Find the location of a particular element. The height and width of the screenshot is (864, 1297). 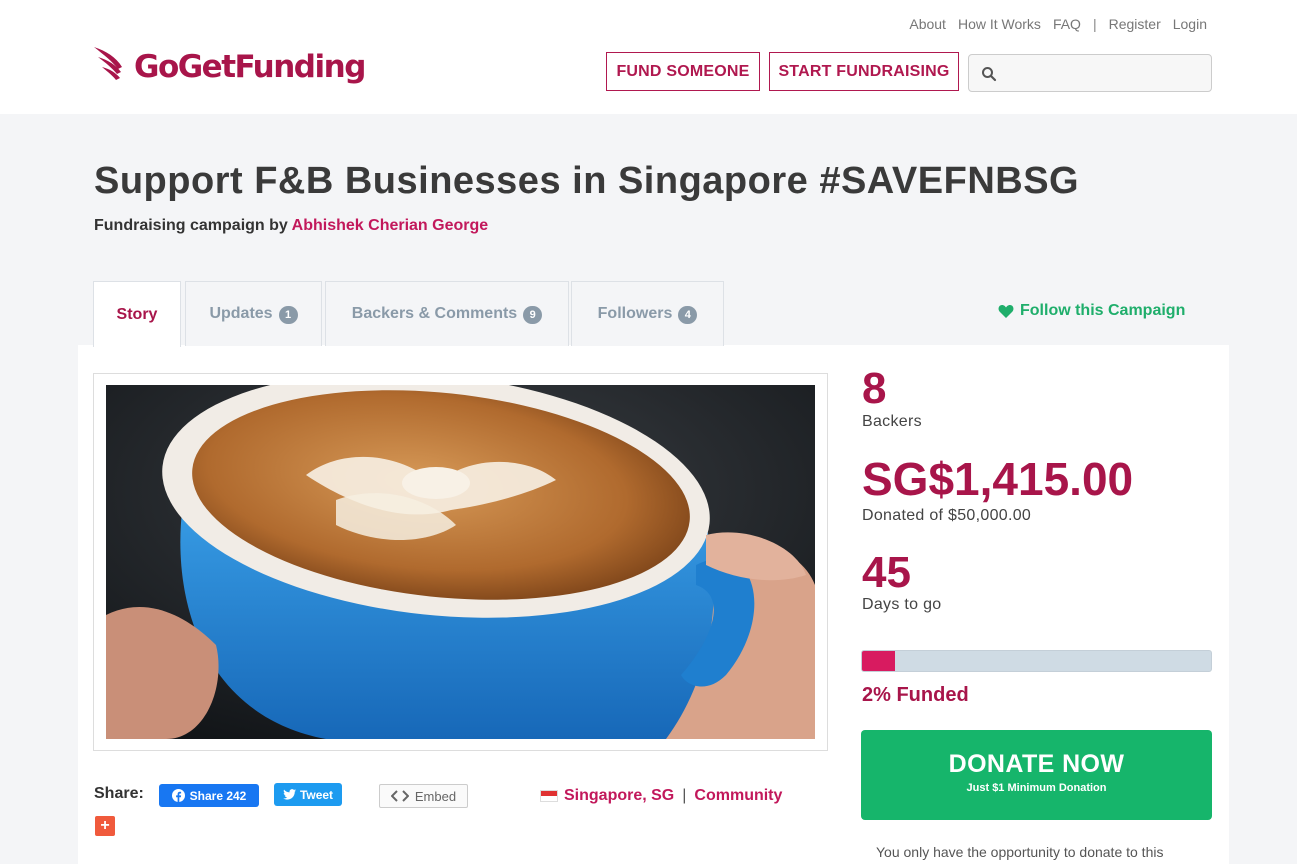

fund-someone-button: FUND SOMEONE is located at coordinates (683, 71).